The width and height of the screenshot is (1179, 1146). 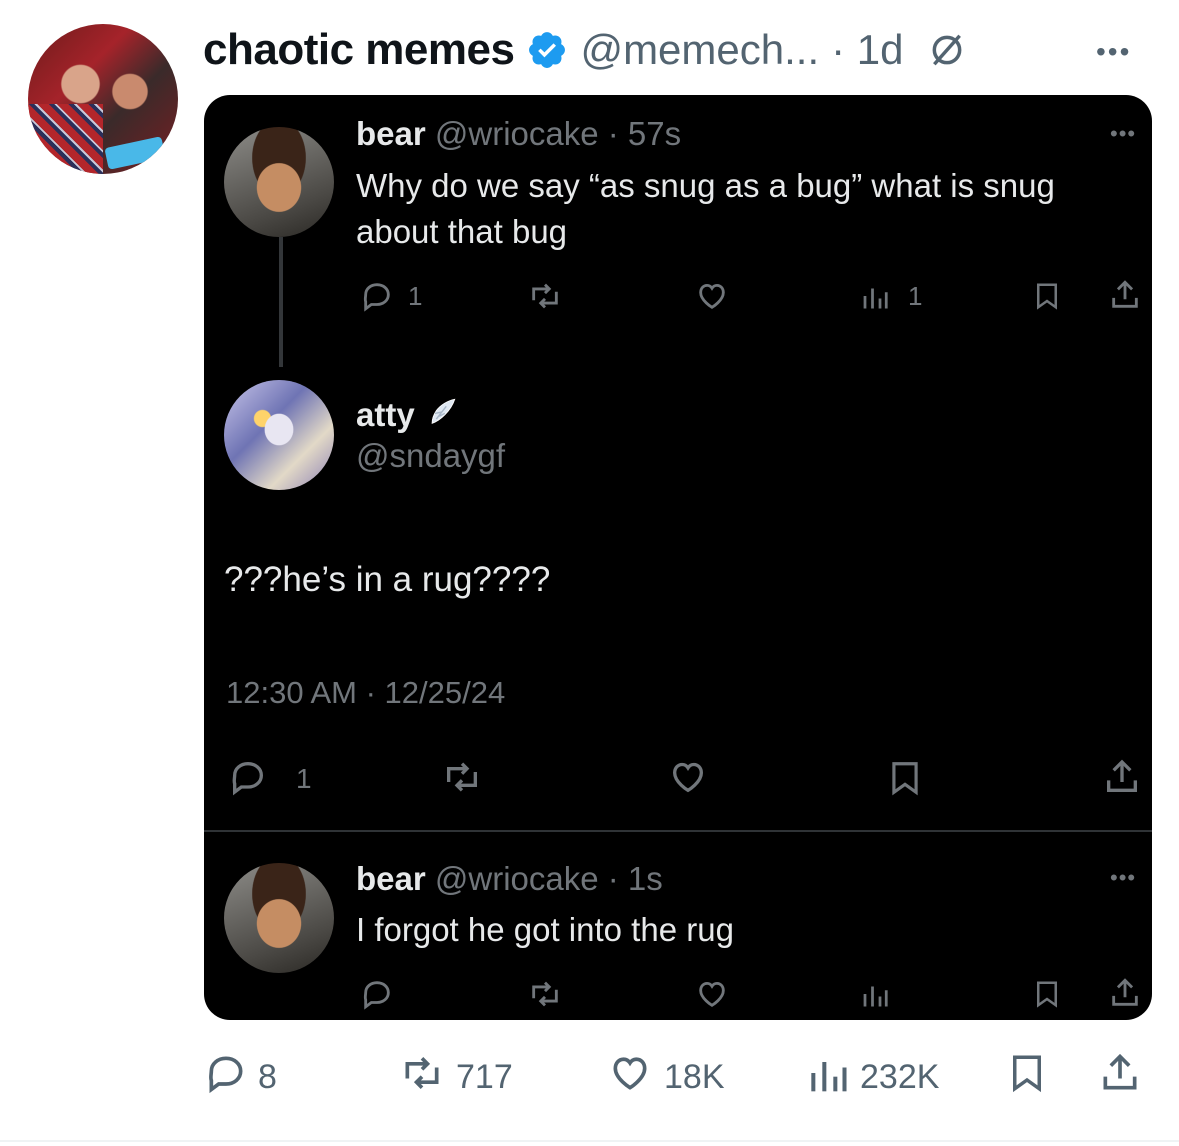 What do you see at coordinates (431, 455) in the screenshot?
I see `tweet2-handle: @sndaygf` at bounding box center [431, 455].